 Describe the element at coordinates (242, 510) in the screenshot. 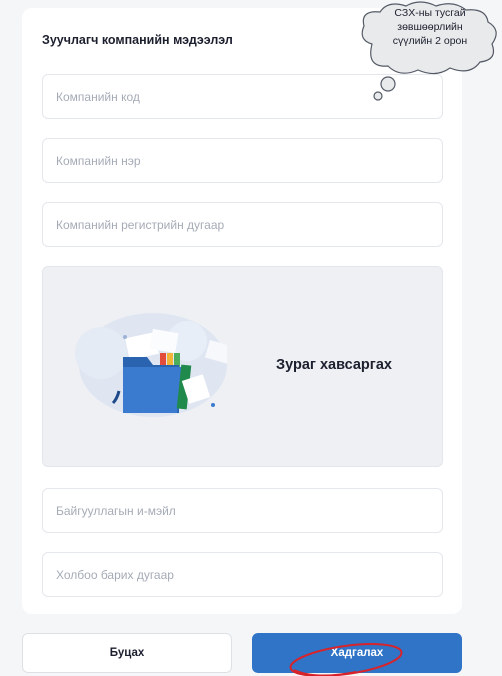

I see `organization-email-field: Байгууллагын и-мэйл` at that location.